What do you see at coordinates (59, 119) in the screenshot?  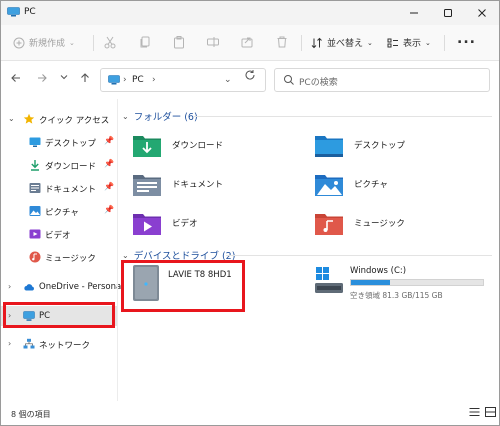 I see `sidebar-item-quick-access: ⌄ クイック アクセス` at bounding box center [59, 119].